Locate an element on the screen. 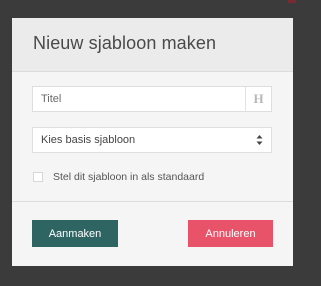 This screenshot has width=321, height=286. background-accent is located at coordinates (292, 1).